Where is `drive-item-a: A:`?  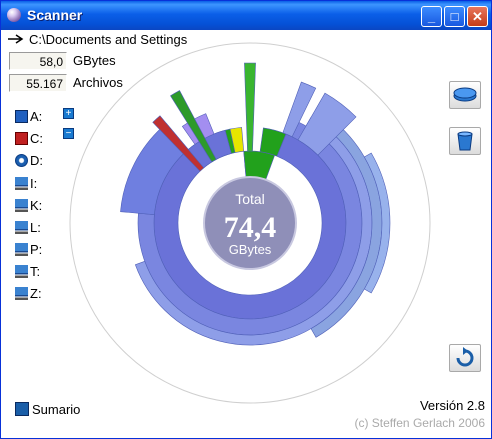
drive-item-a: A: is located at coordinates (28, 116).